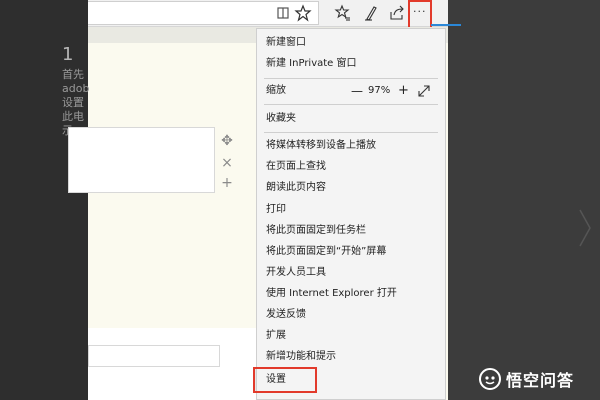 This screenshot has width=600, height=400. I want to click on browser-toolbar: ···, so click(274, 18).